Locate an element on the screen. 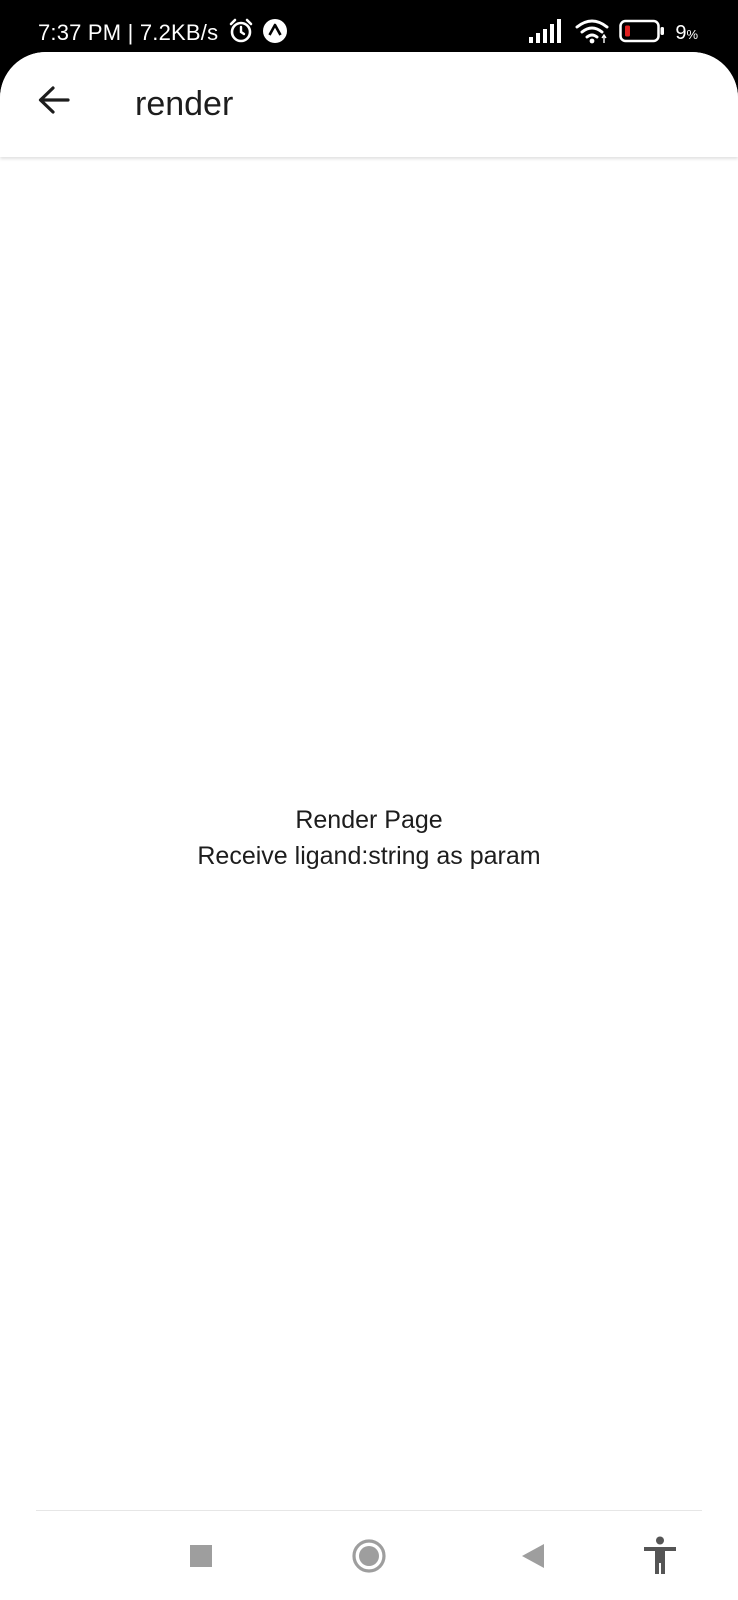  status-bar: 7:37 PM | 7.2KB/s 9% is located at coordinates (369, 26).